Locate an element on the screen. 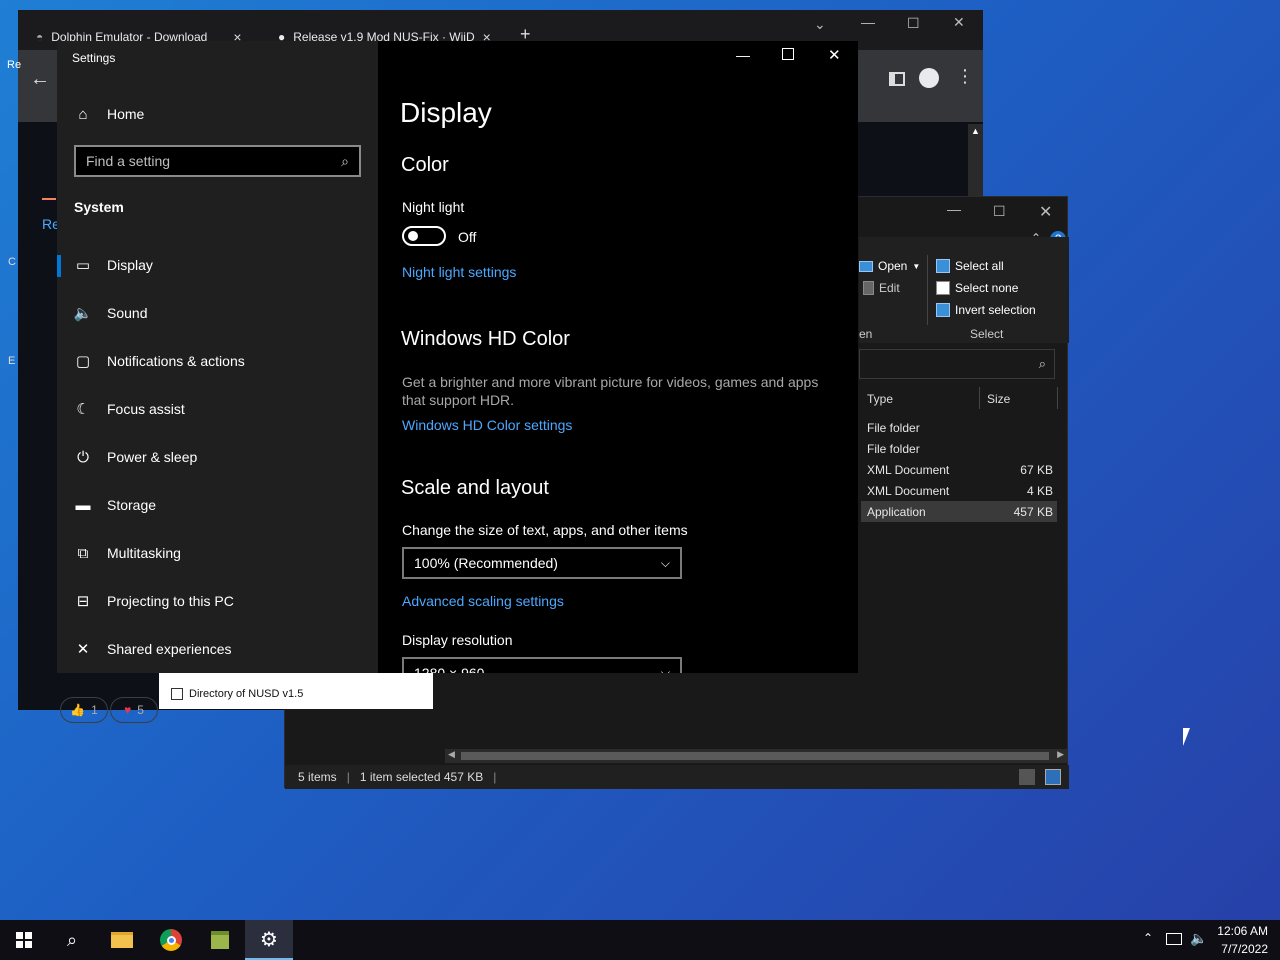 Image resolution: width=1280 pixels, height=960 pixels. scale-dropdown: 100% (Recommended) ⌵ is located at coordinates (542, 563).